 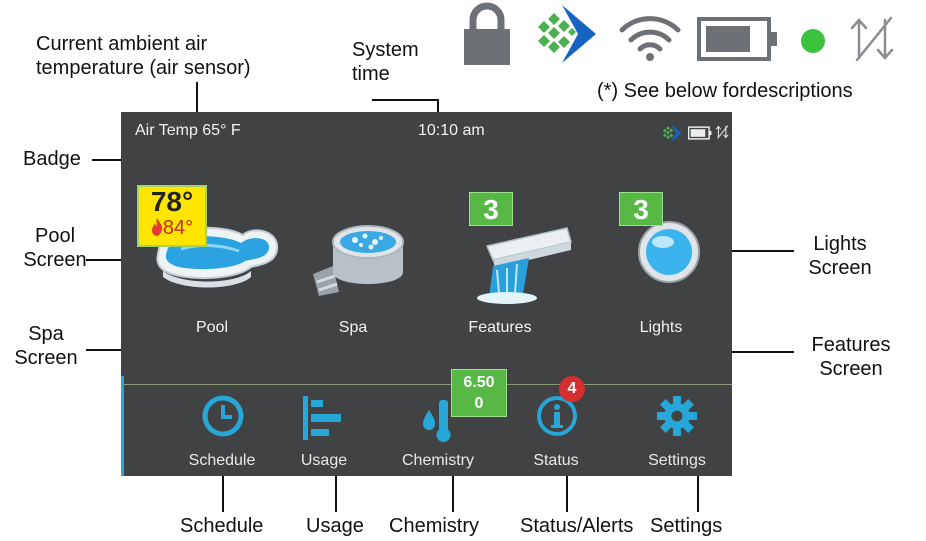 I want to click on chemistry-orp: 0, so click(x=479, y=403).